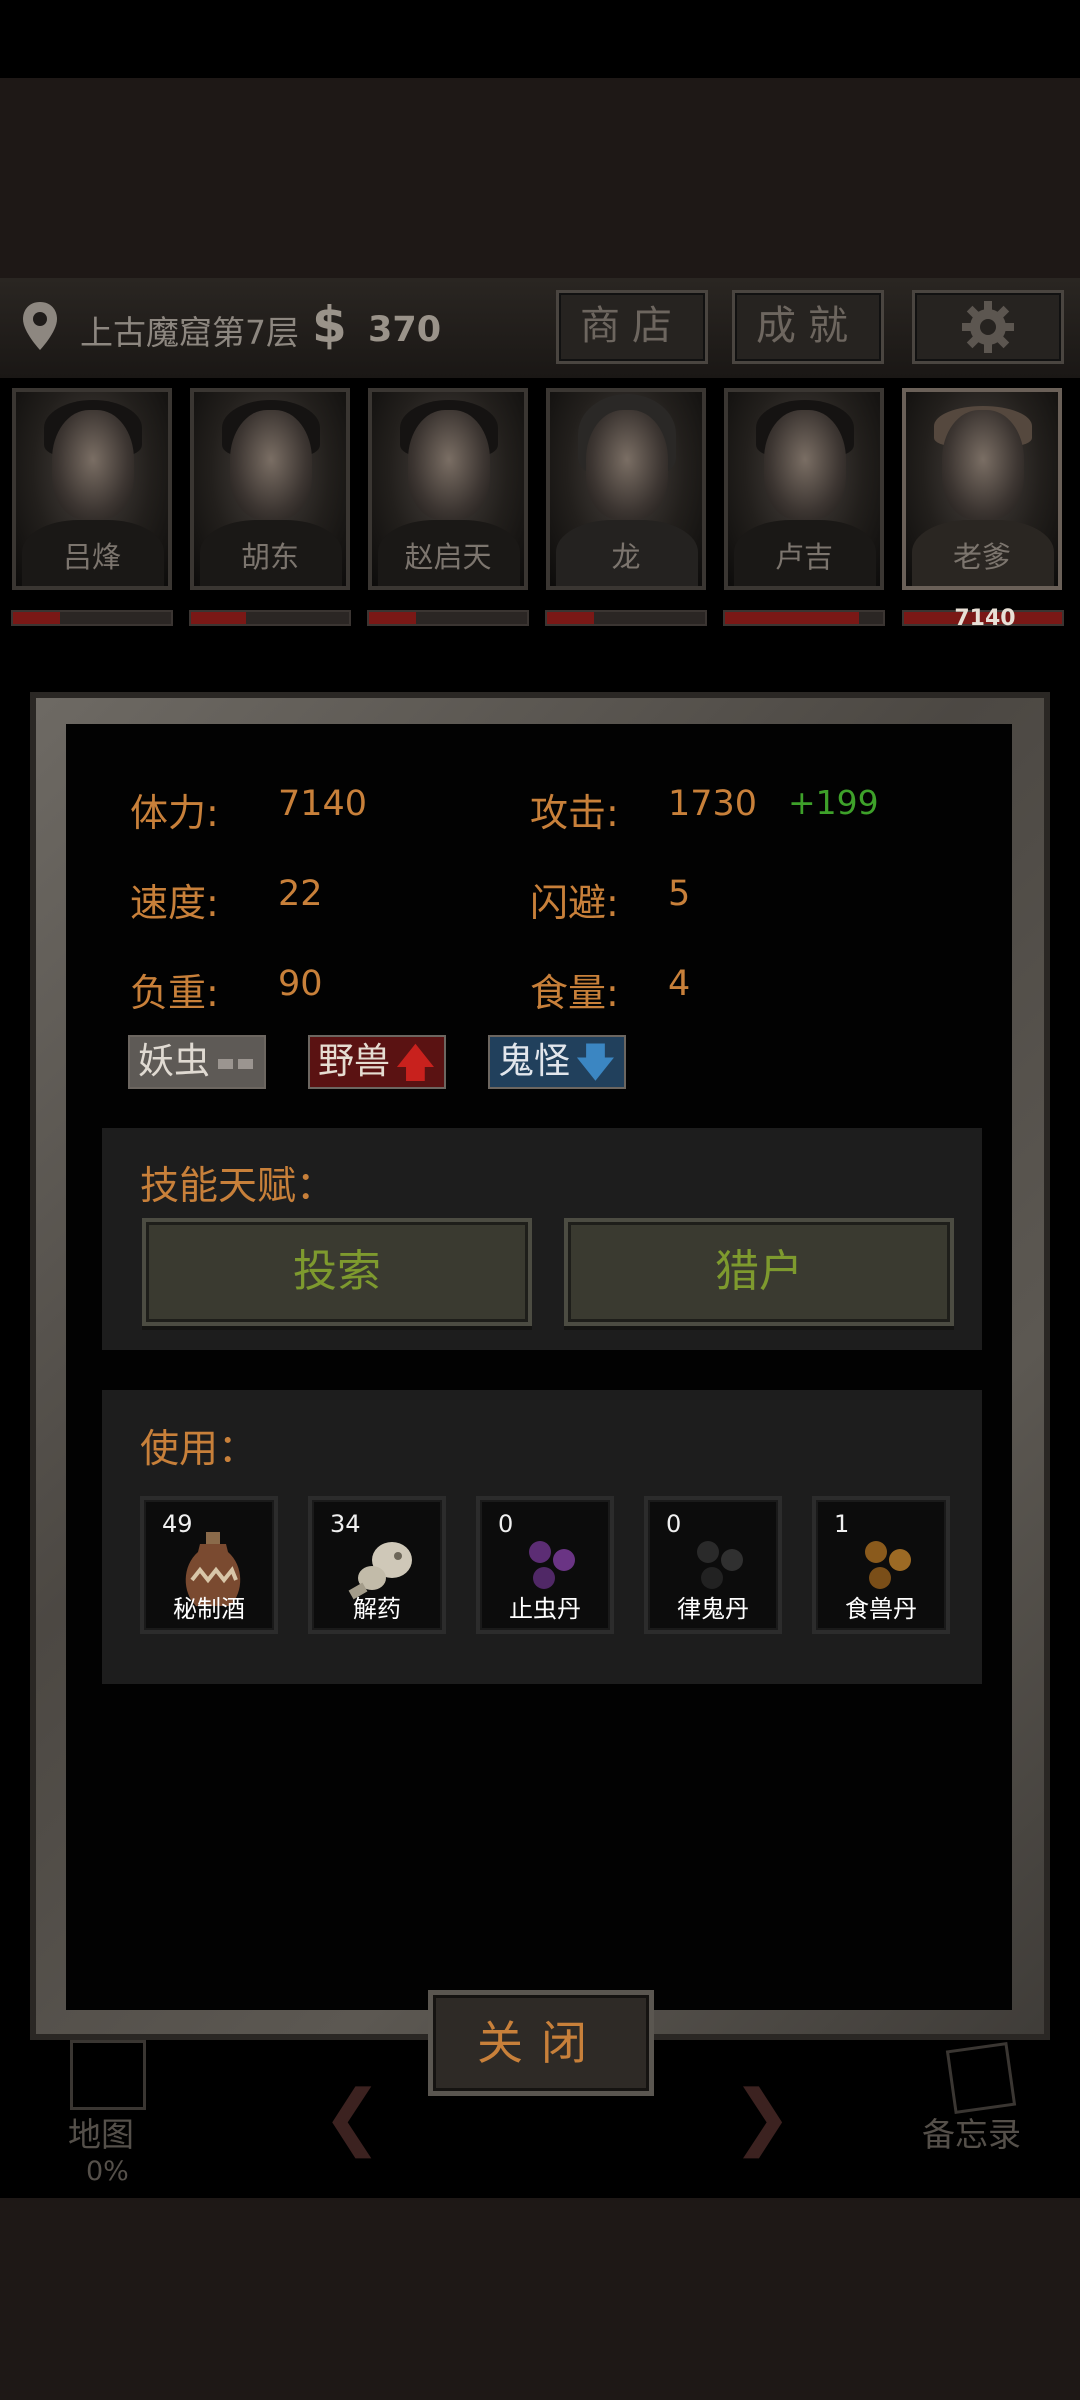  I want to click on skills-title: 技能天赋：, so click(238, 1186).